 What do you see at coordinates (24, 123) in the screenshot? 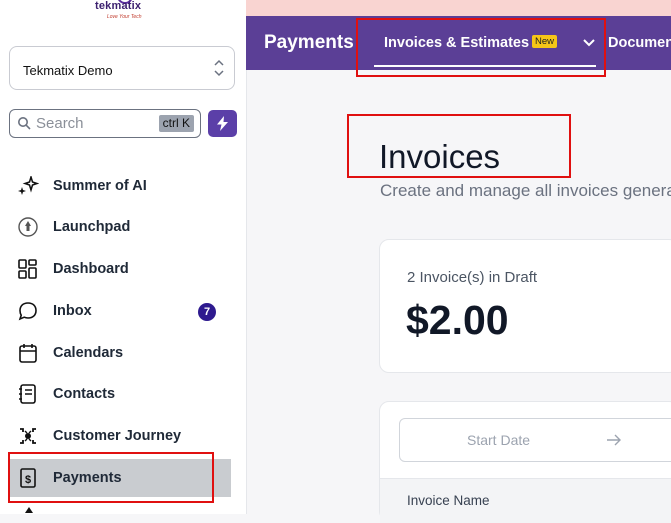
I see `search-icon` at bounding box center [24, 123].